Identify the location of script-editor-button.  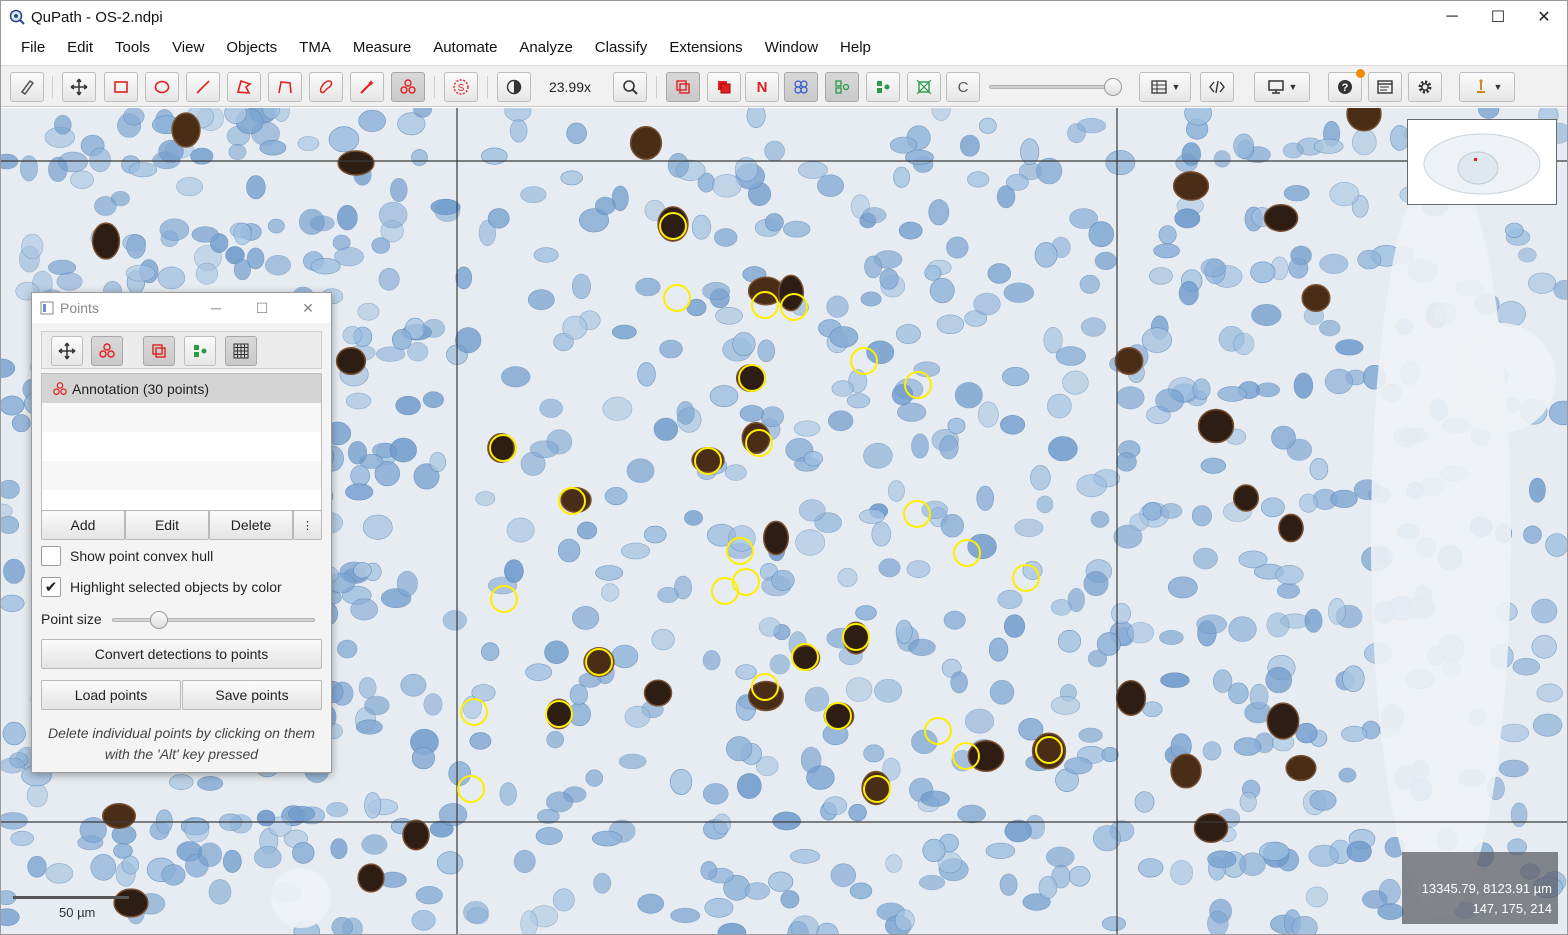
(1217, 87).